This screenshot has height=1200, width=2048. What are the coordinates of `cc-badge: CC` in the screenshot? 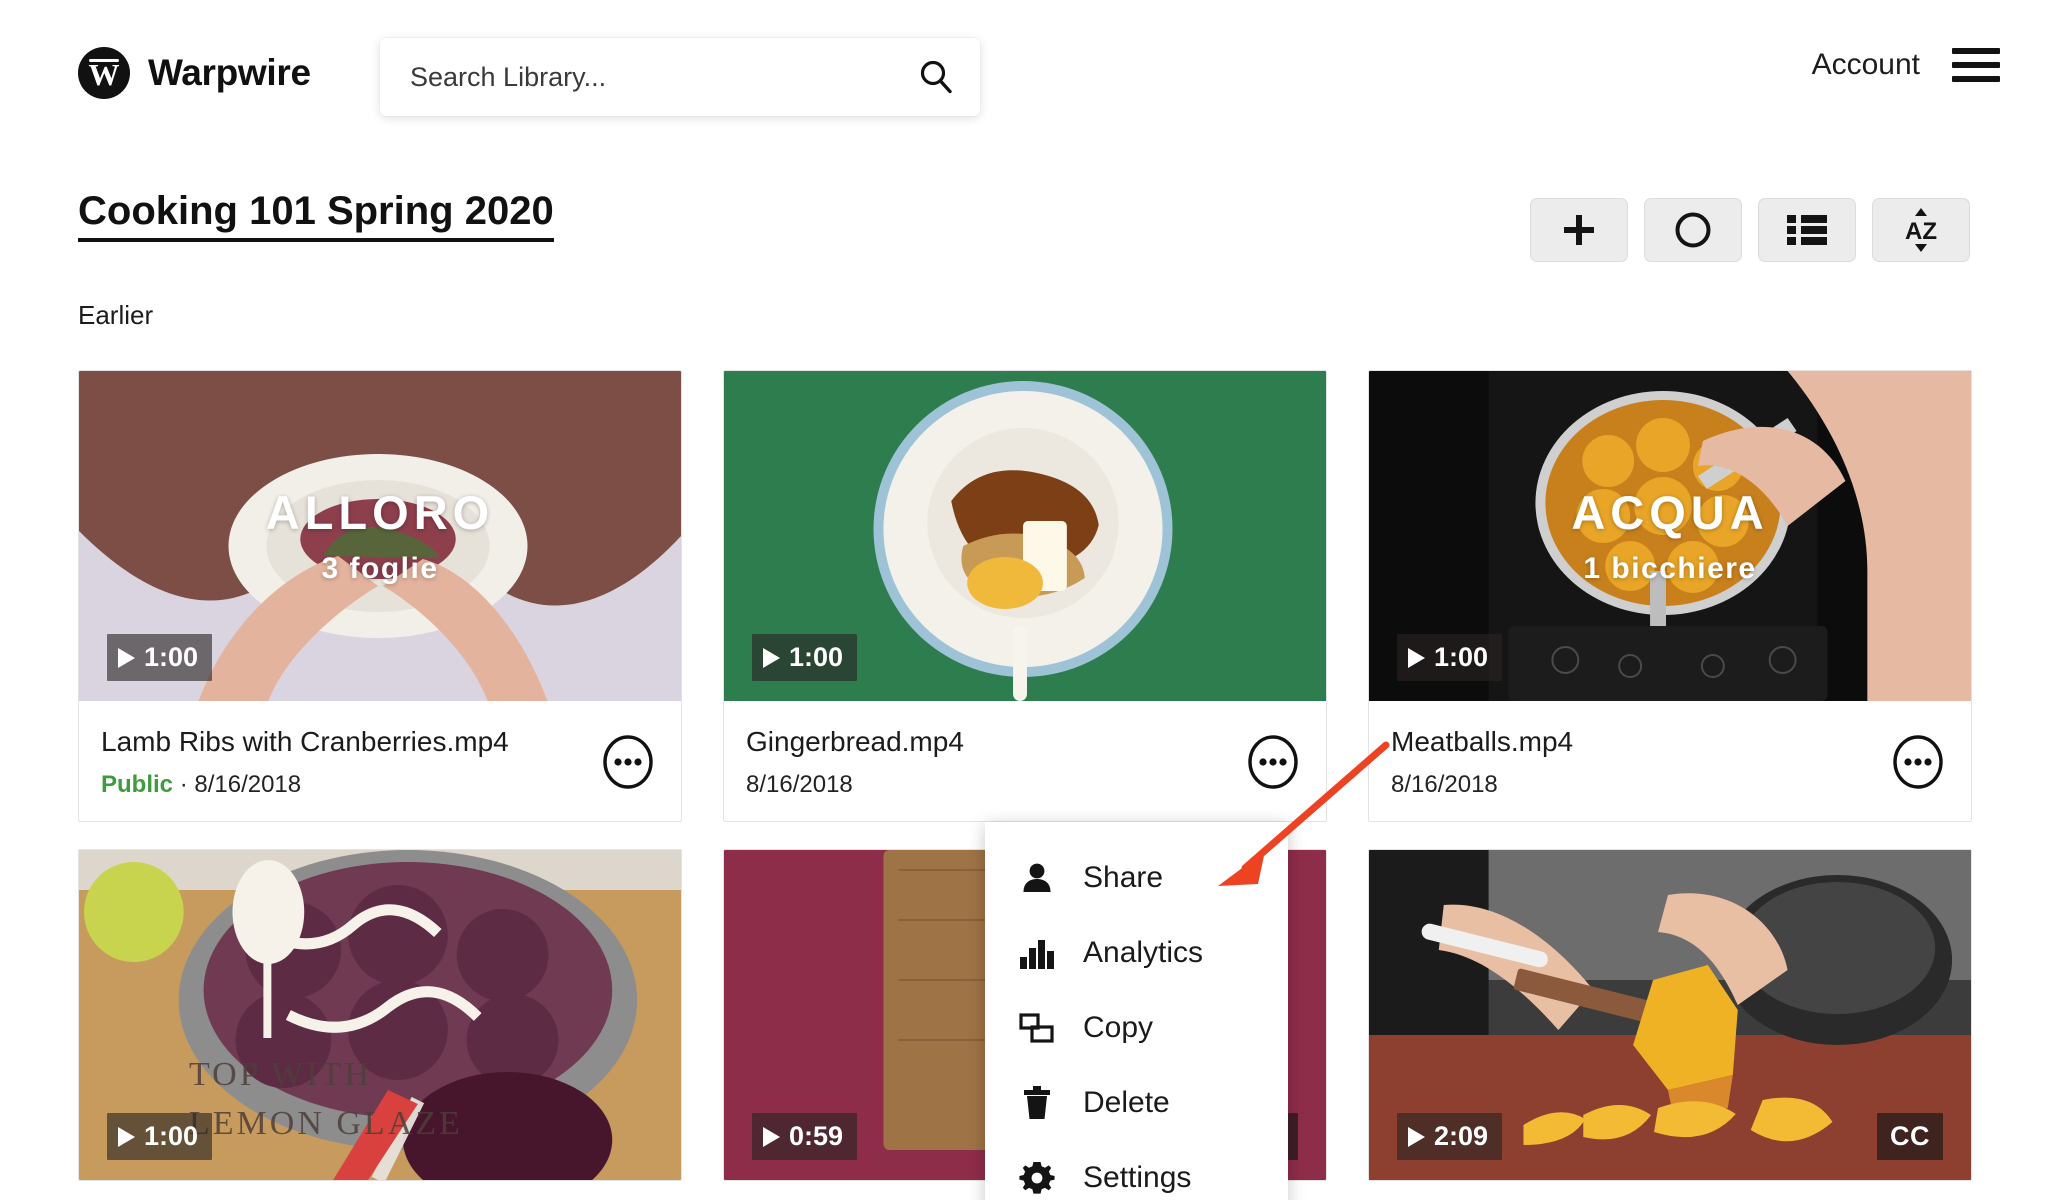 It's located at (1910, 1136).